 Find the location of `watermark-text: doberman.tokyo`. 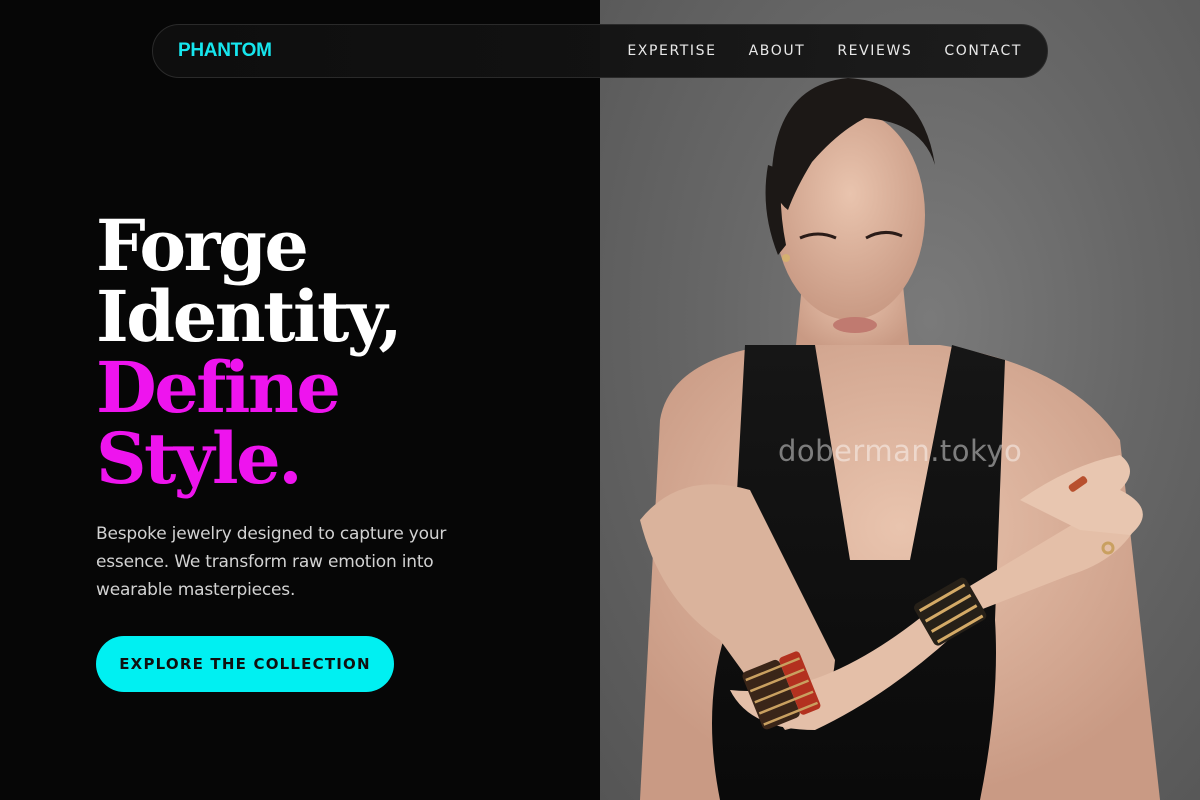

watermark-text: doberman.tokyo is located at coordinates (900, 451).